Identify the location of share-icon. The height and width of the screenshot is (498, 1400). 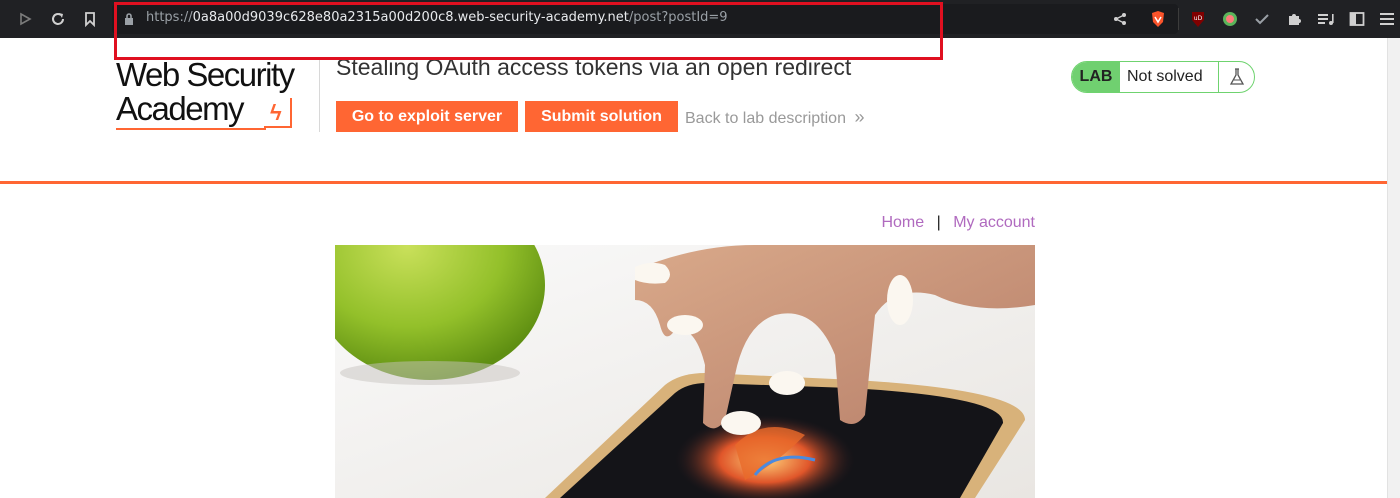
(1120, 19).